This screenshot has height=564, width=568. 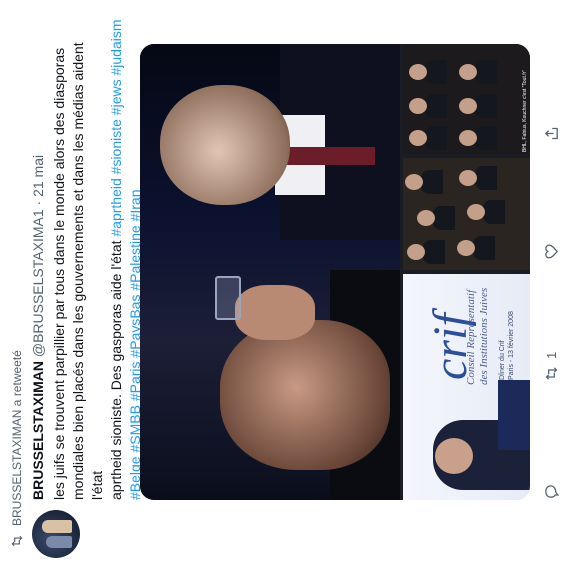 I want to click on reply-icon, so click(x=551, y=491).